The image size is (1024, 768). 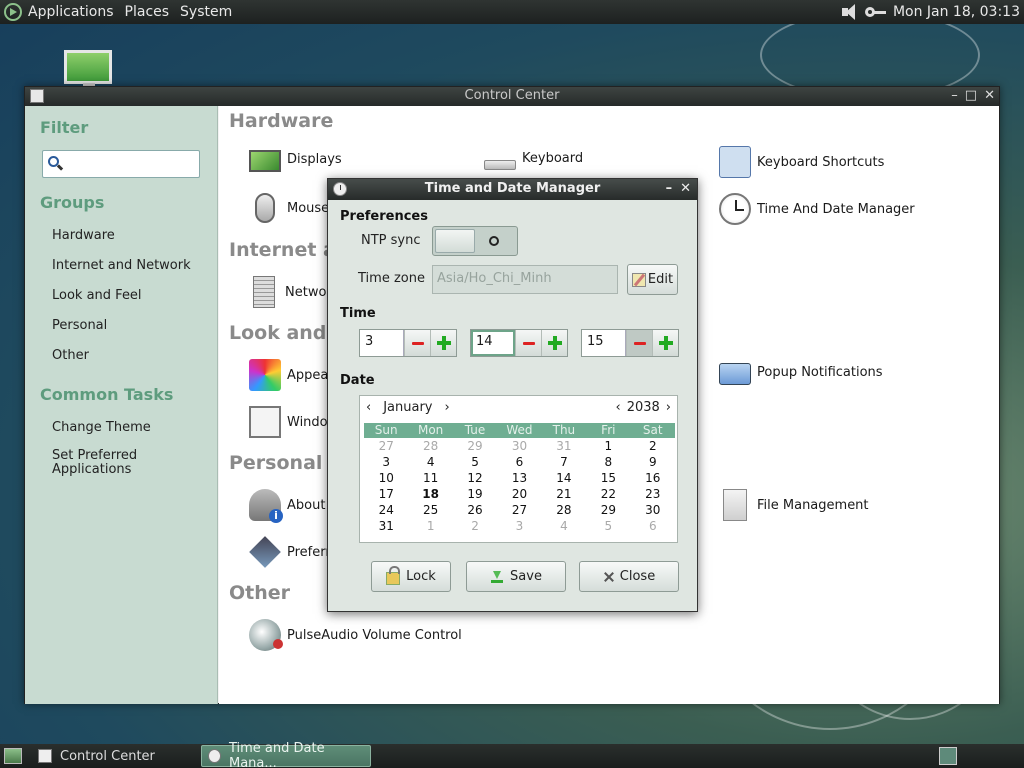 I want to click on lock-icon, so click(x=393, y=575).